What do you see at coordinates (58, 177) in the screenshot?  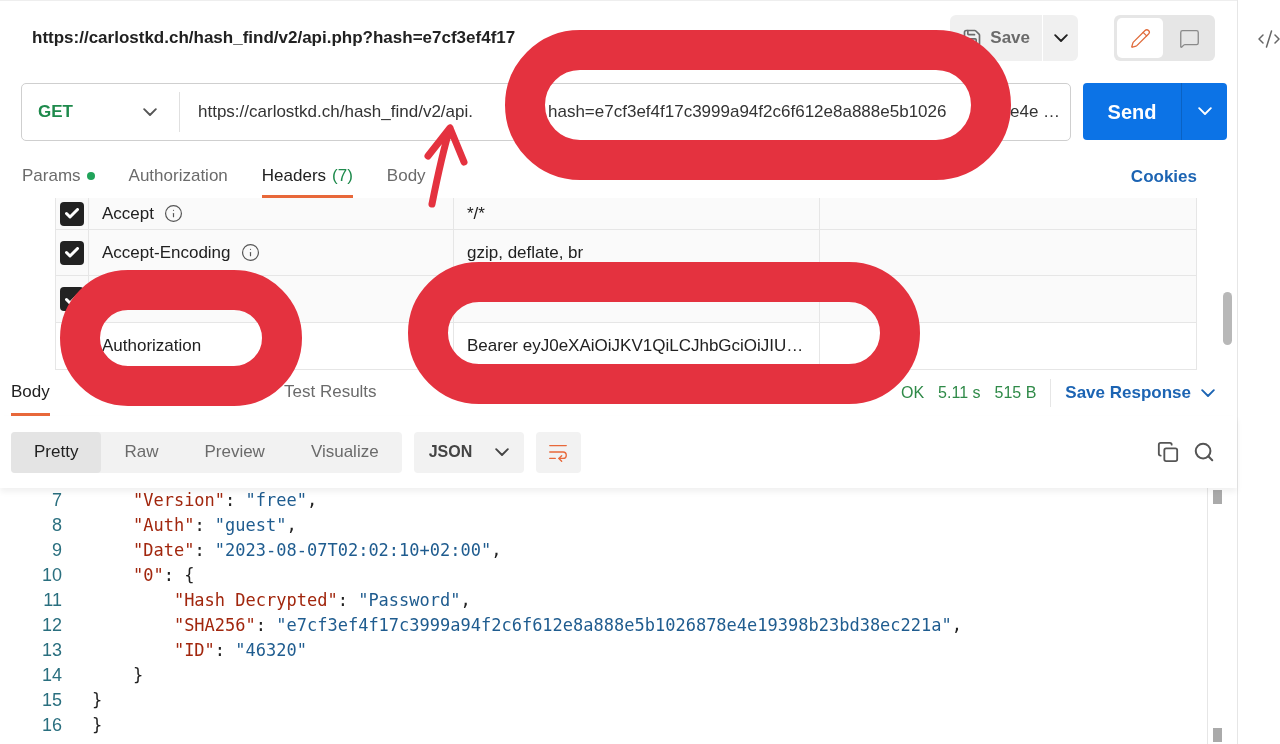 I see `request-tab: Params` at bounding box center [58, 177].